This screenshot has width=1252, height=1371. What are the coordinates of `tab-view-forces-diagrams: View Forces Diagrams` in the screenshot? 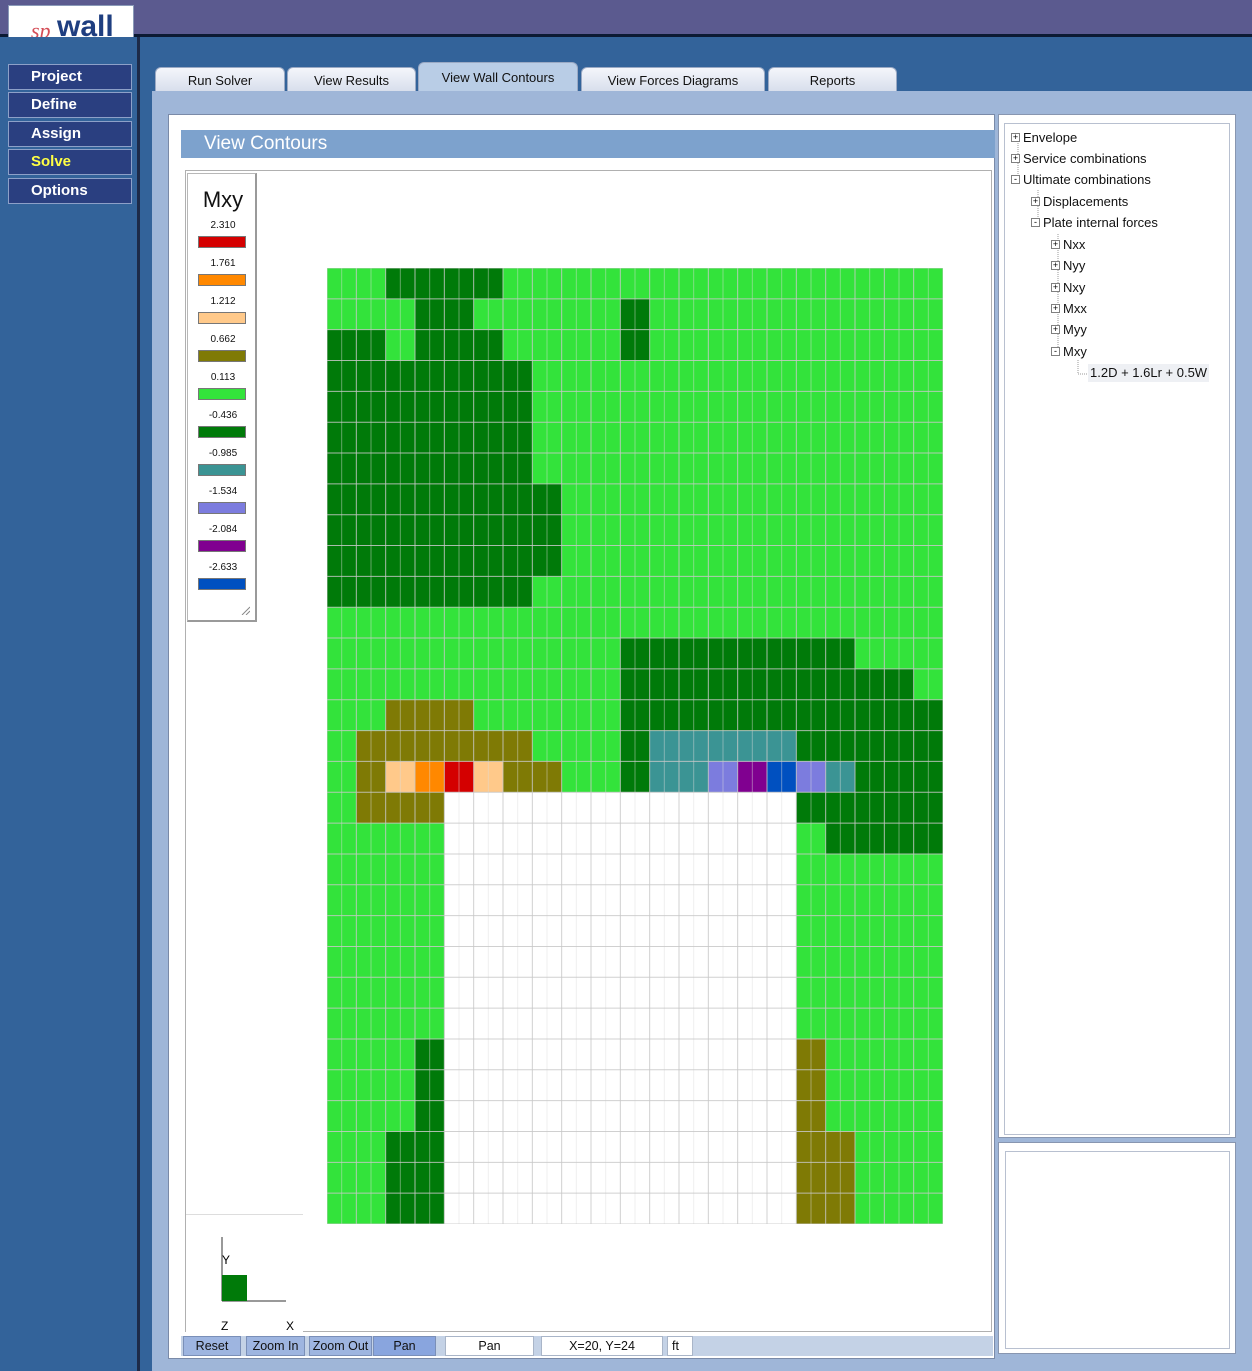 It's located at (673, 79).